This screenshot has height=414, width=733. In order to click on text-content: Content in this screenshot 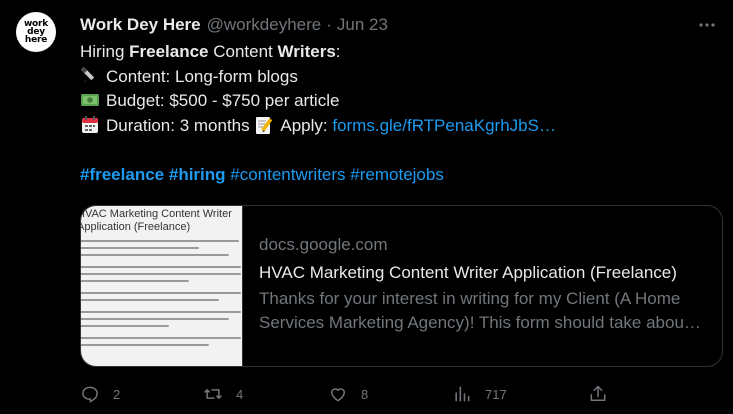, I will do `click(243, 51)`.